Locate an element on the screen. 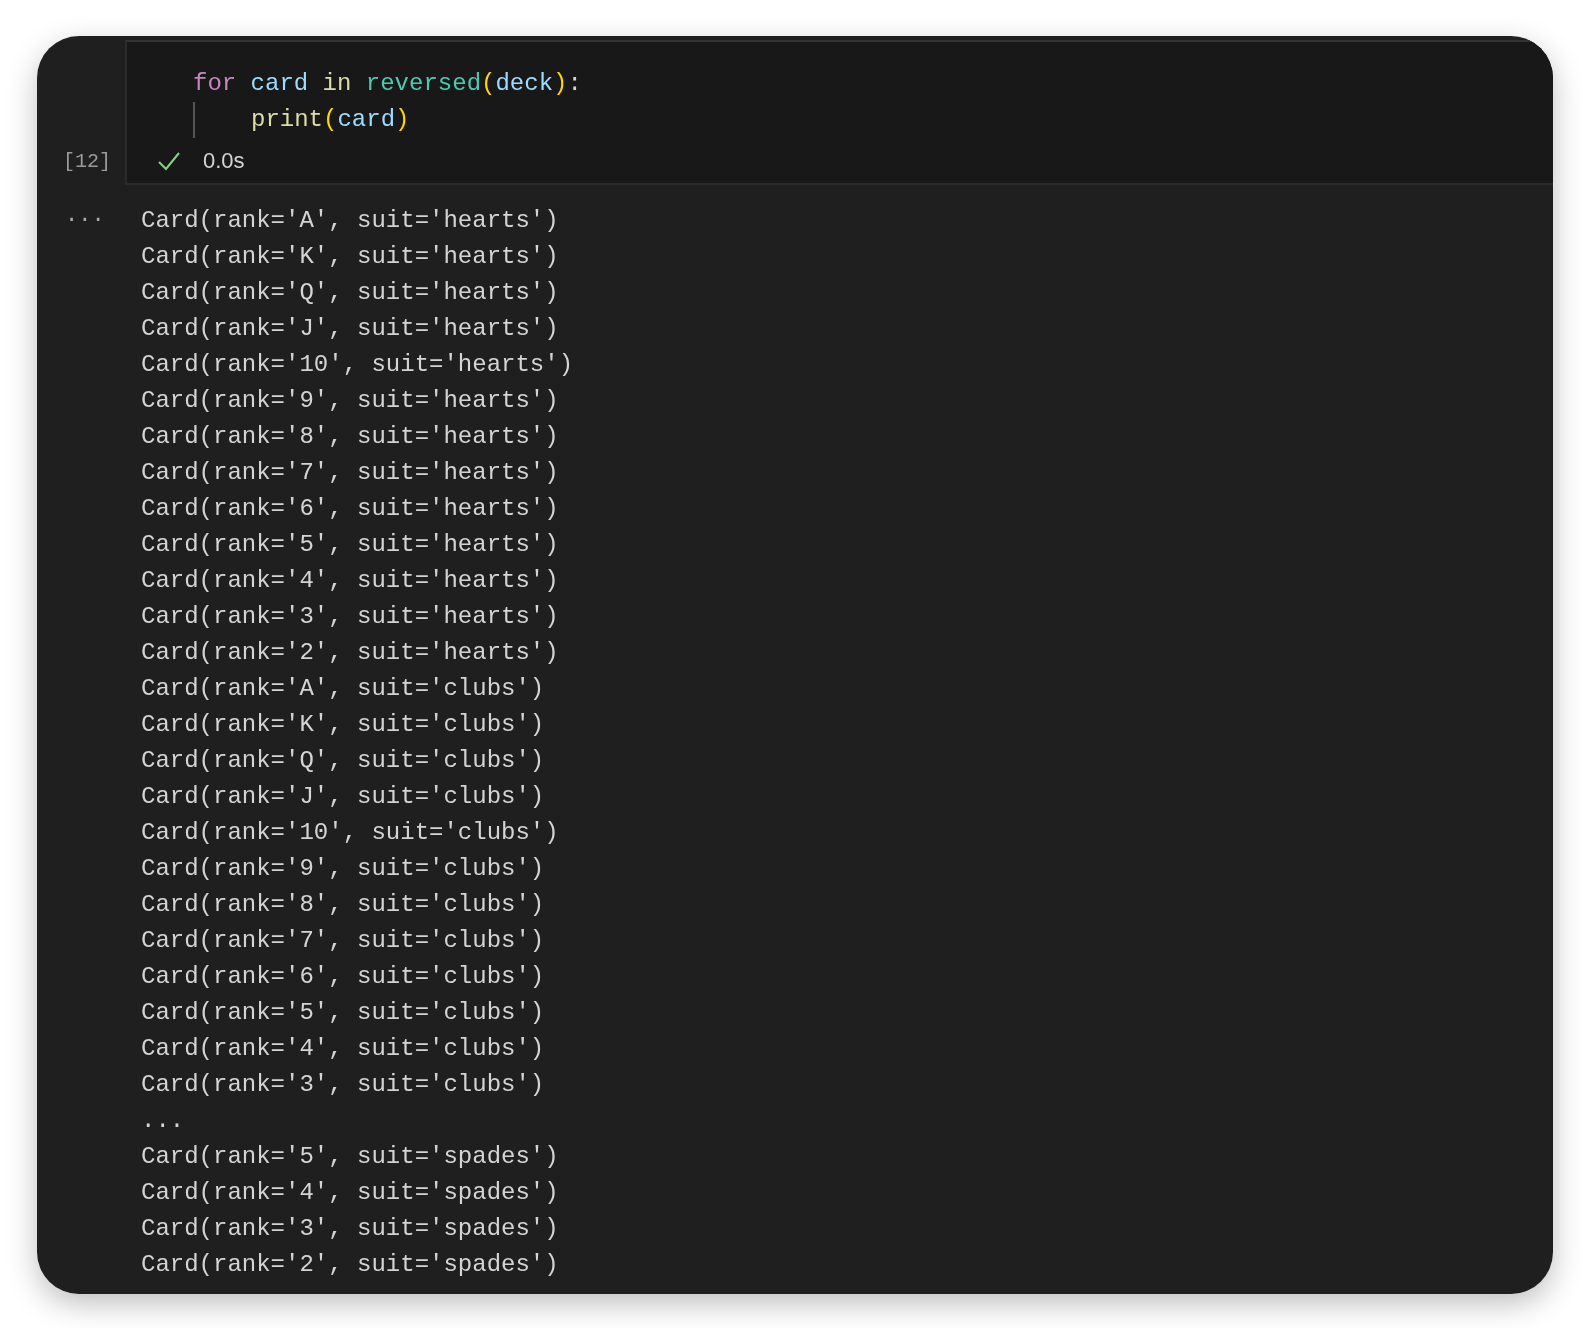 This screenshot has height=1328, width=1590. output-line: Card(rank='6', suit='clubs') is located at coordinates (343, 977).